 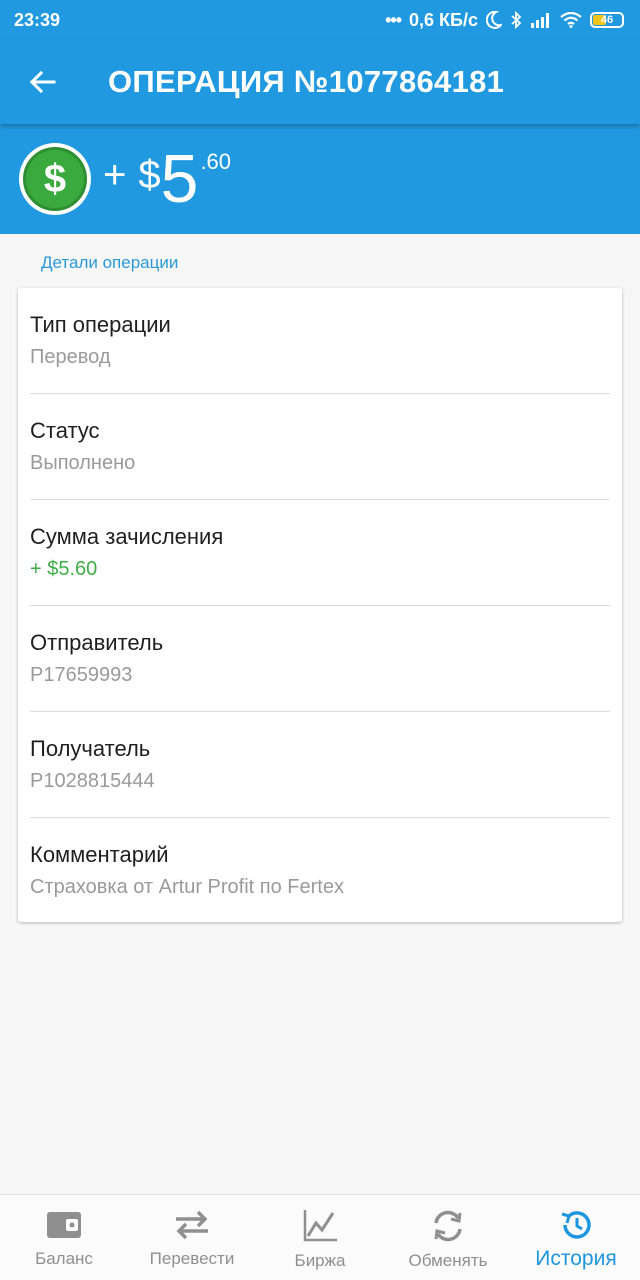 What do you see at coordinates (494, 20) in the screenshot?
I see `moon-icon` at bounding box center [494, 20].